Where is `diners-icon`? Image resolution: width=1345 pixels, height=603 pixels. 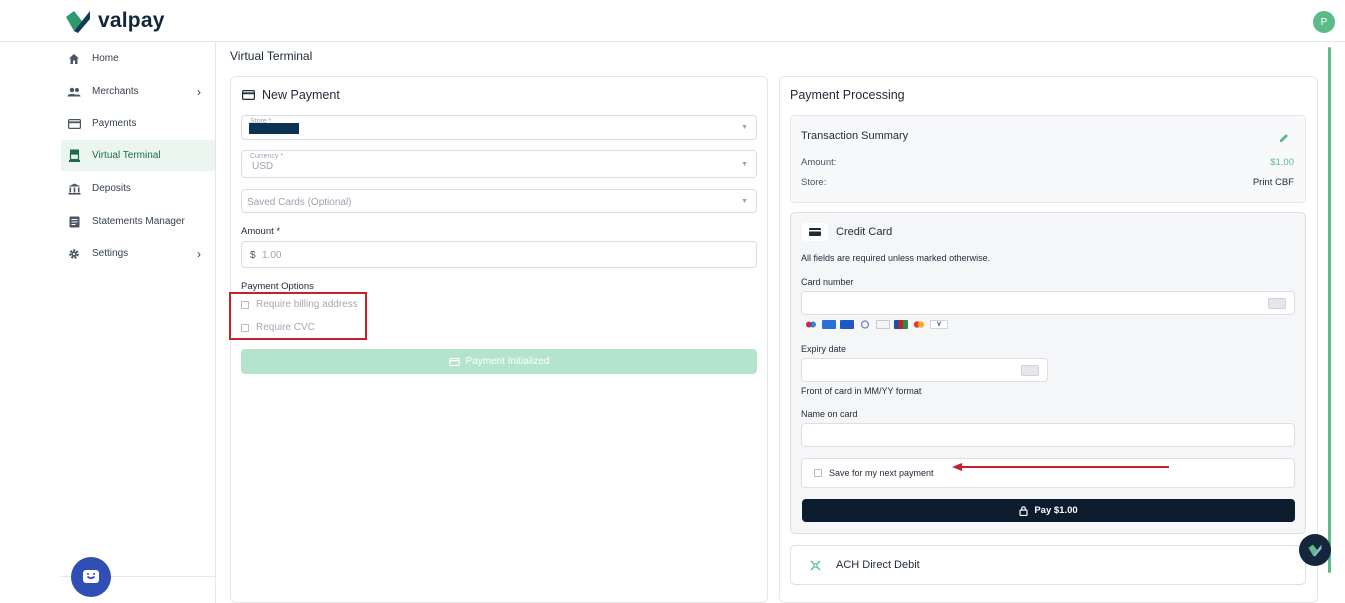
diners-icon is located at coordinates (865, 324).